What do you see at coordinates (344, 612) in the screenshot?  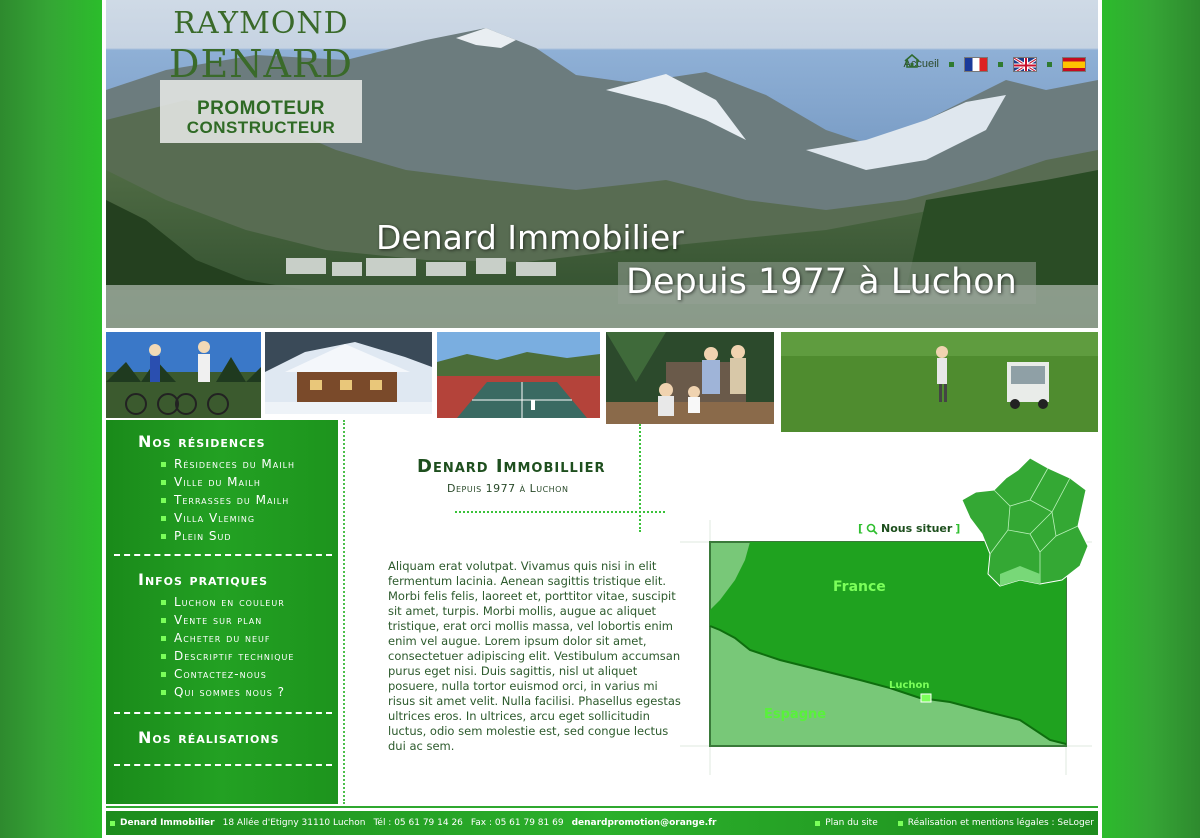 I see `sidebar-dotted-border` at bounding box center [344, 612].